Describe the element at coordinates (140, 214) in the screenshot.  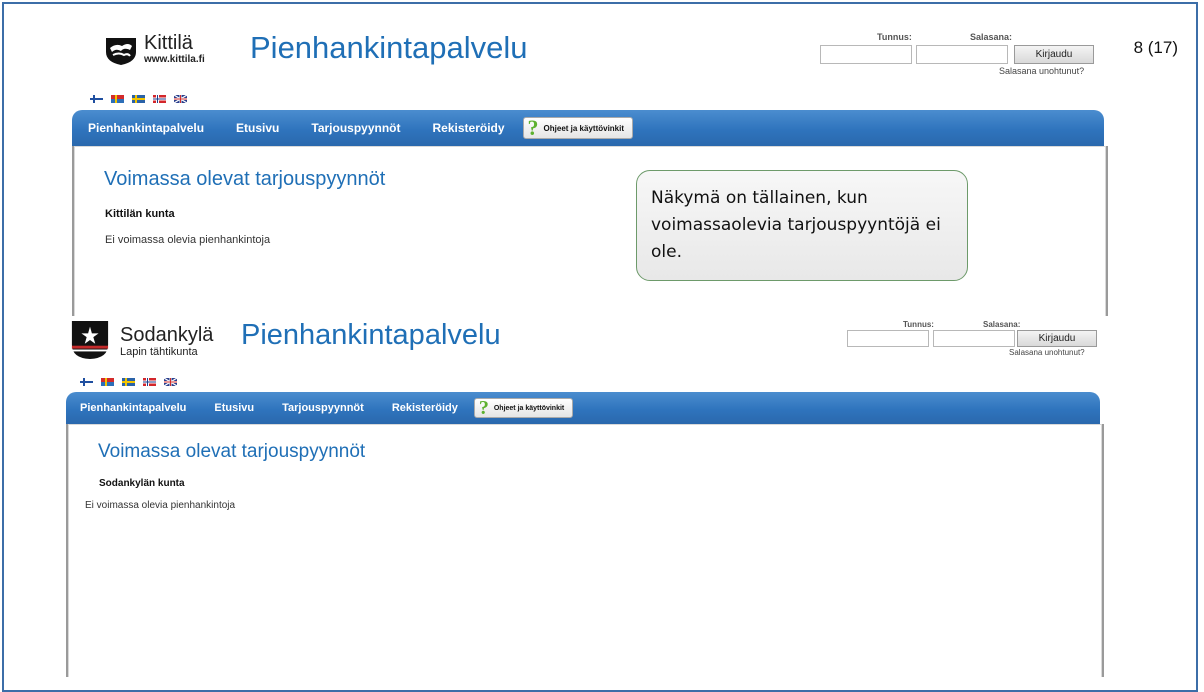
I see `organization-name: Kittilän kunta` at that location.